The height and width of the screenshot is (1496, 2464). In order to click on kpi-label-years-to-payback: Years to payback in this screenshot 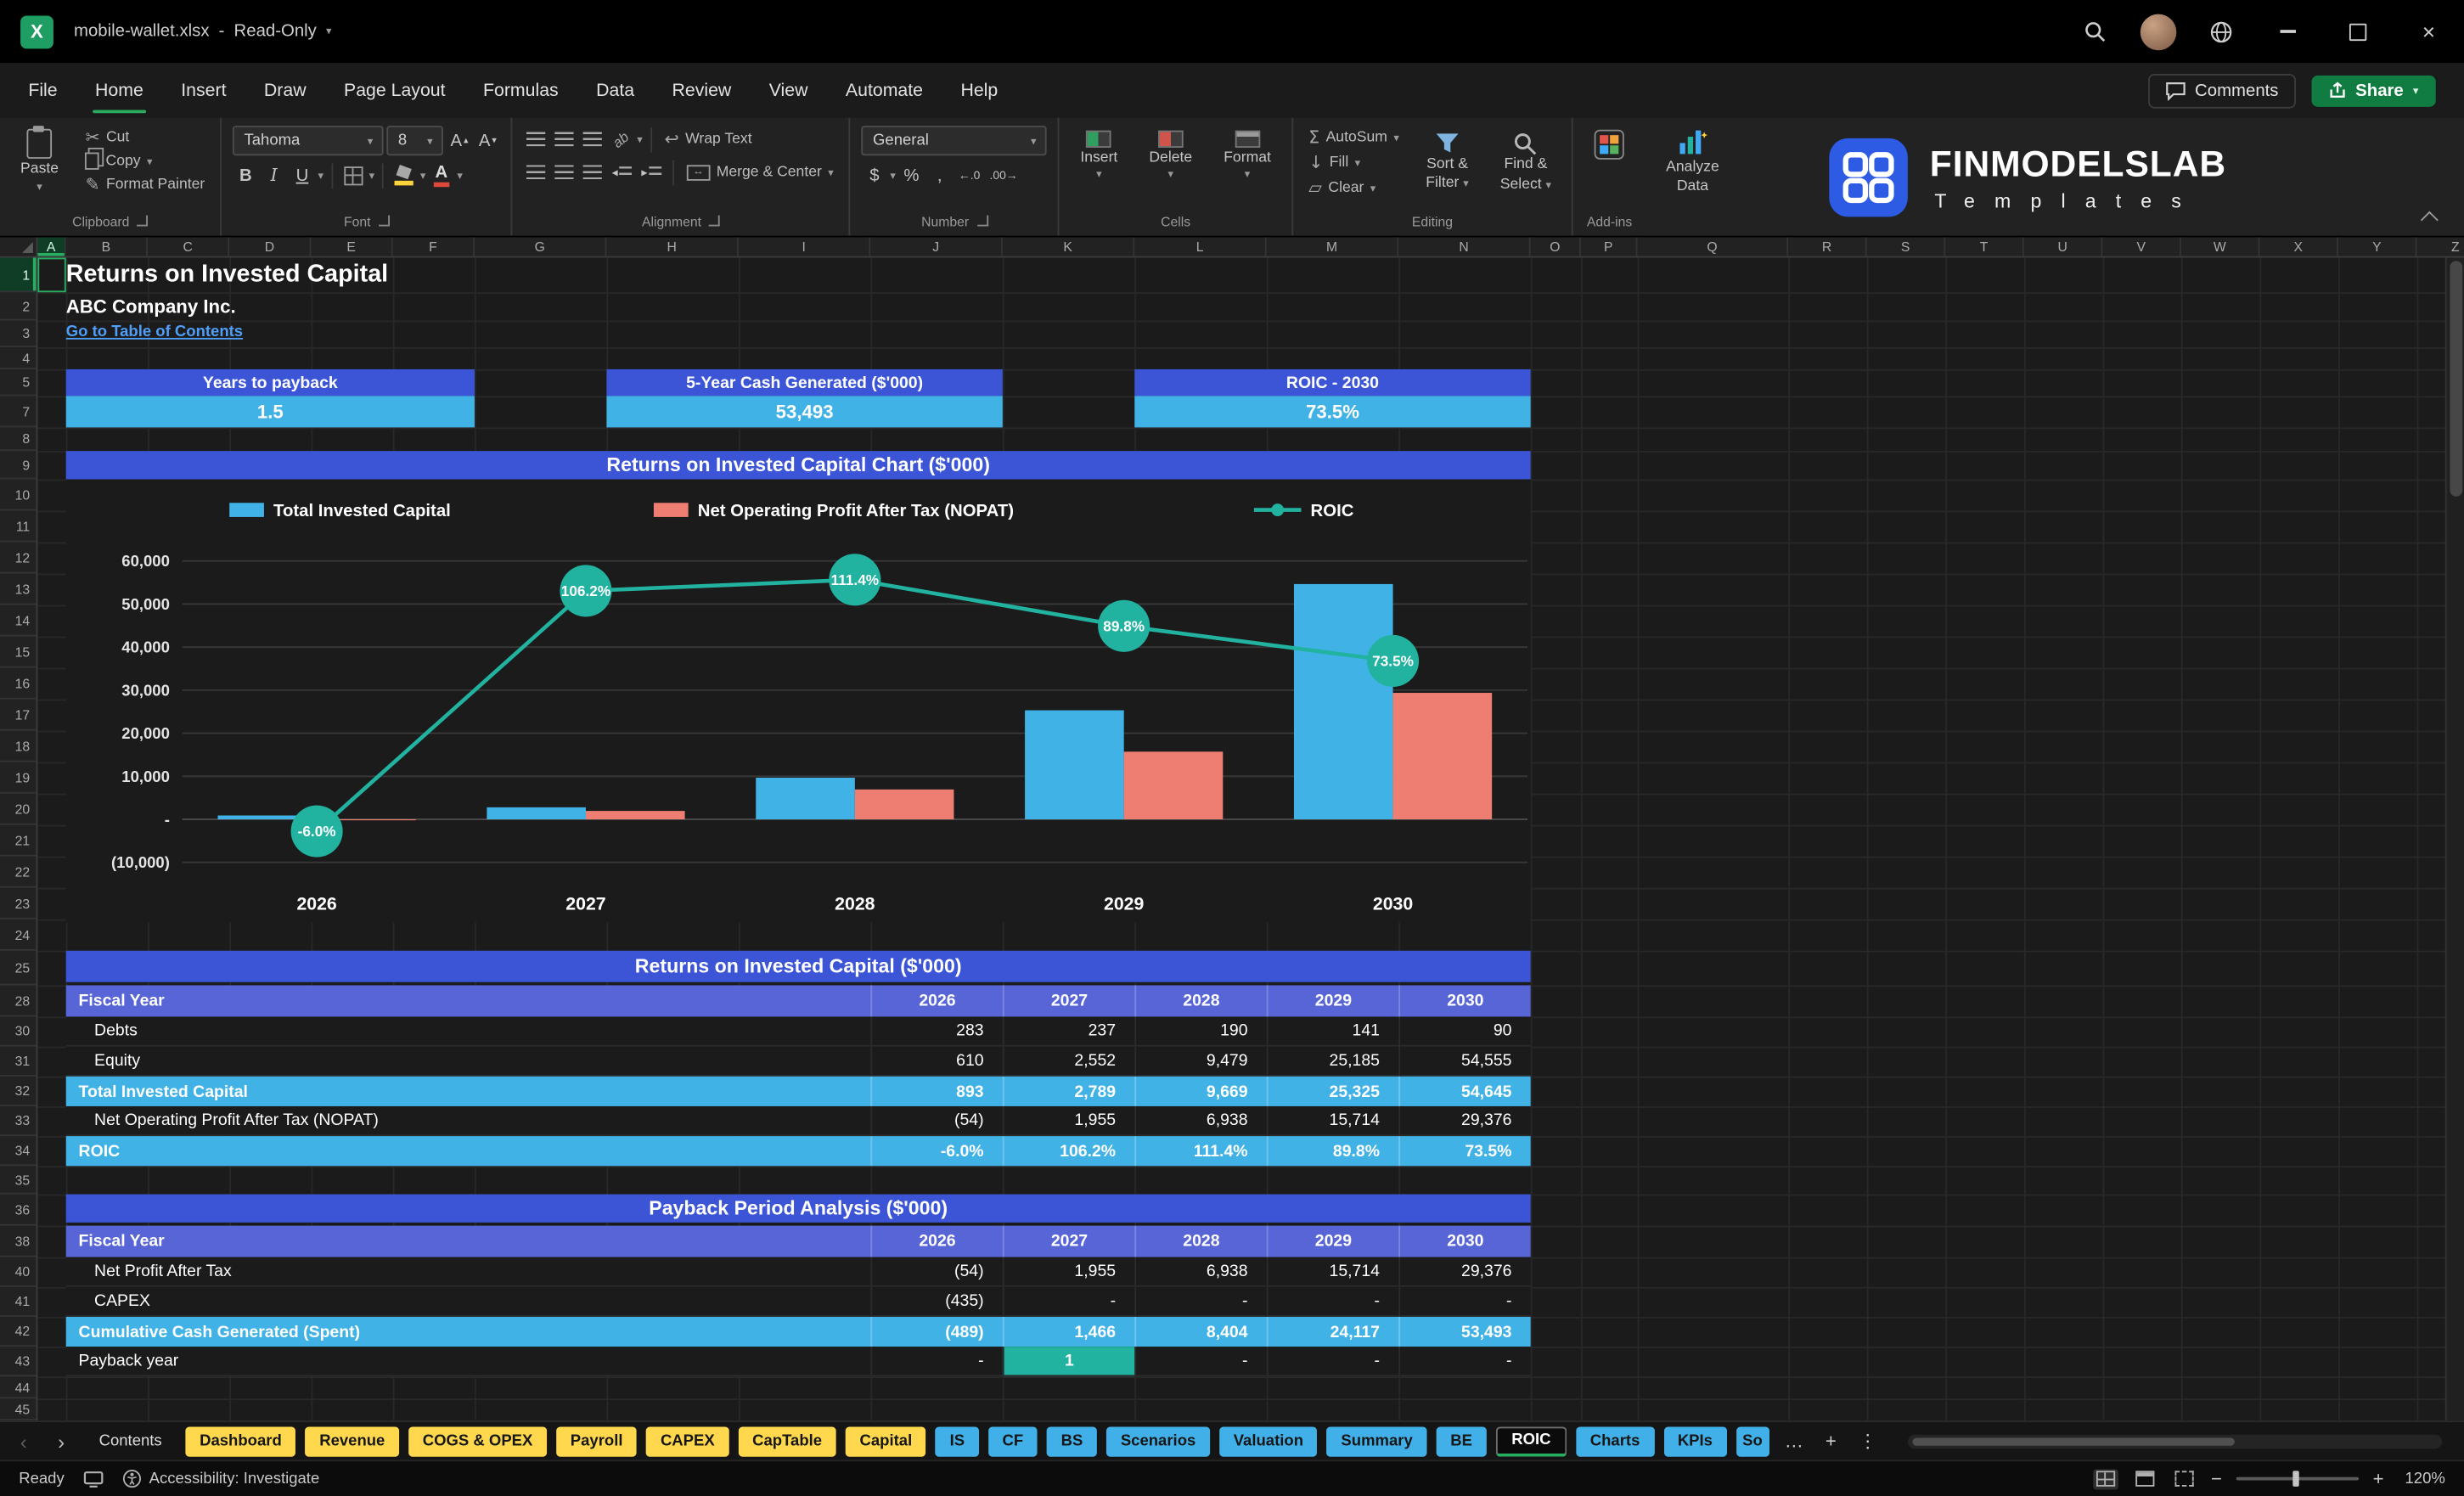, I will do `click(270, 382)`.